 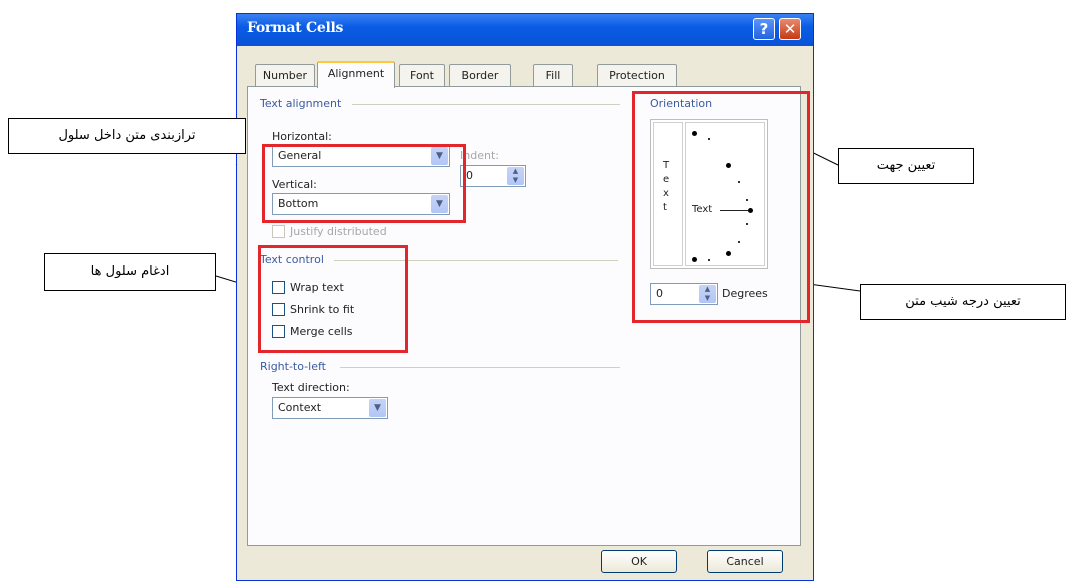 I want to click on tab-fill: Fill, so click(x=553, y=75).